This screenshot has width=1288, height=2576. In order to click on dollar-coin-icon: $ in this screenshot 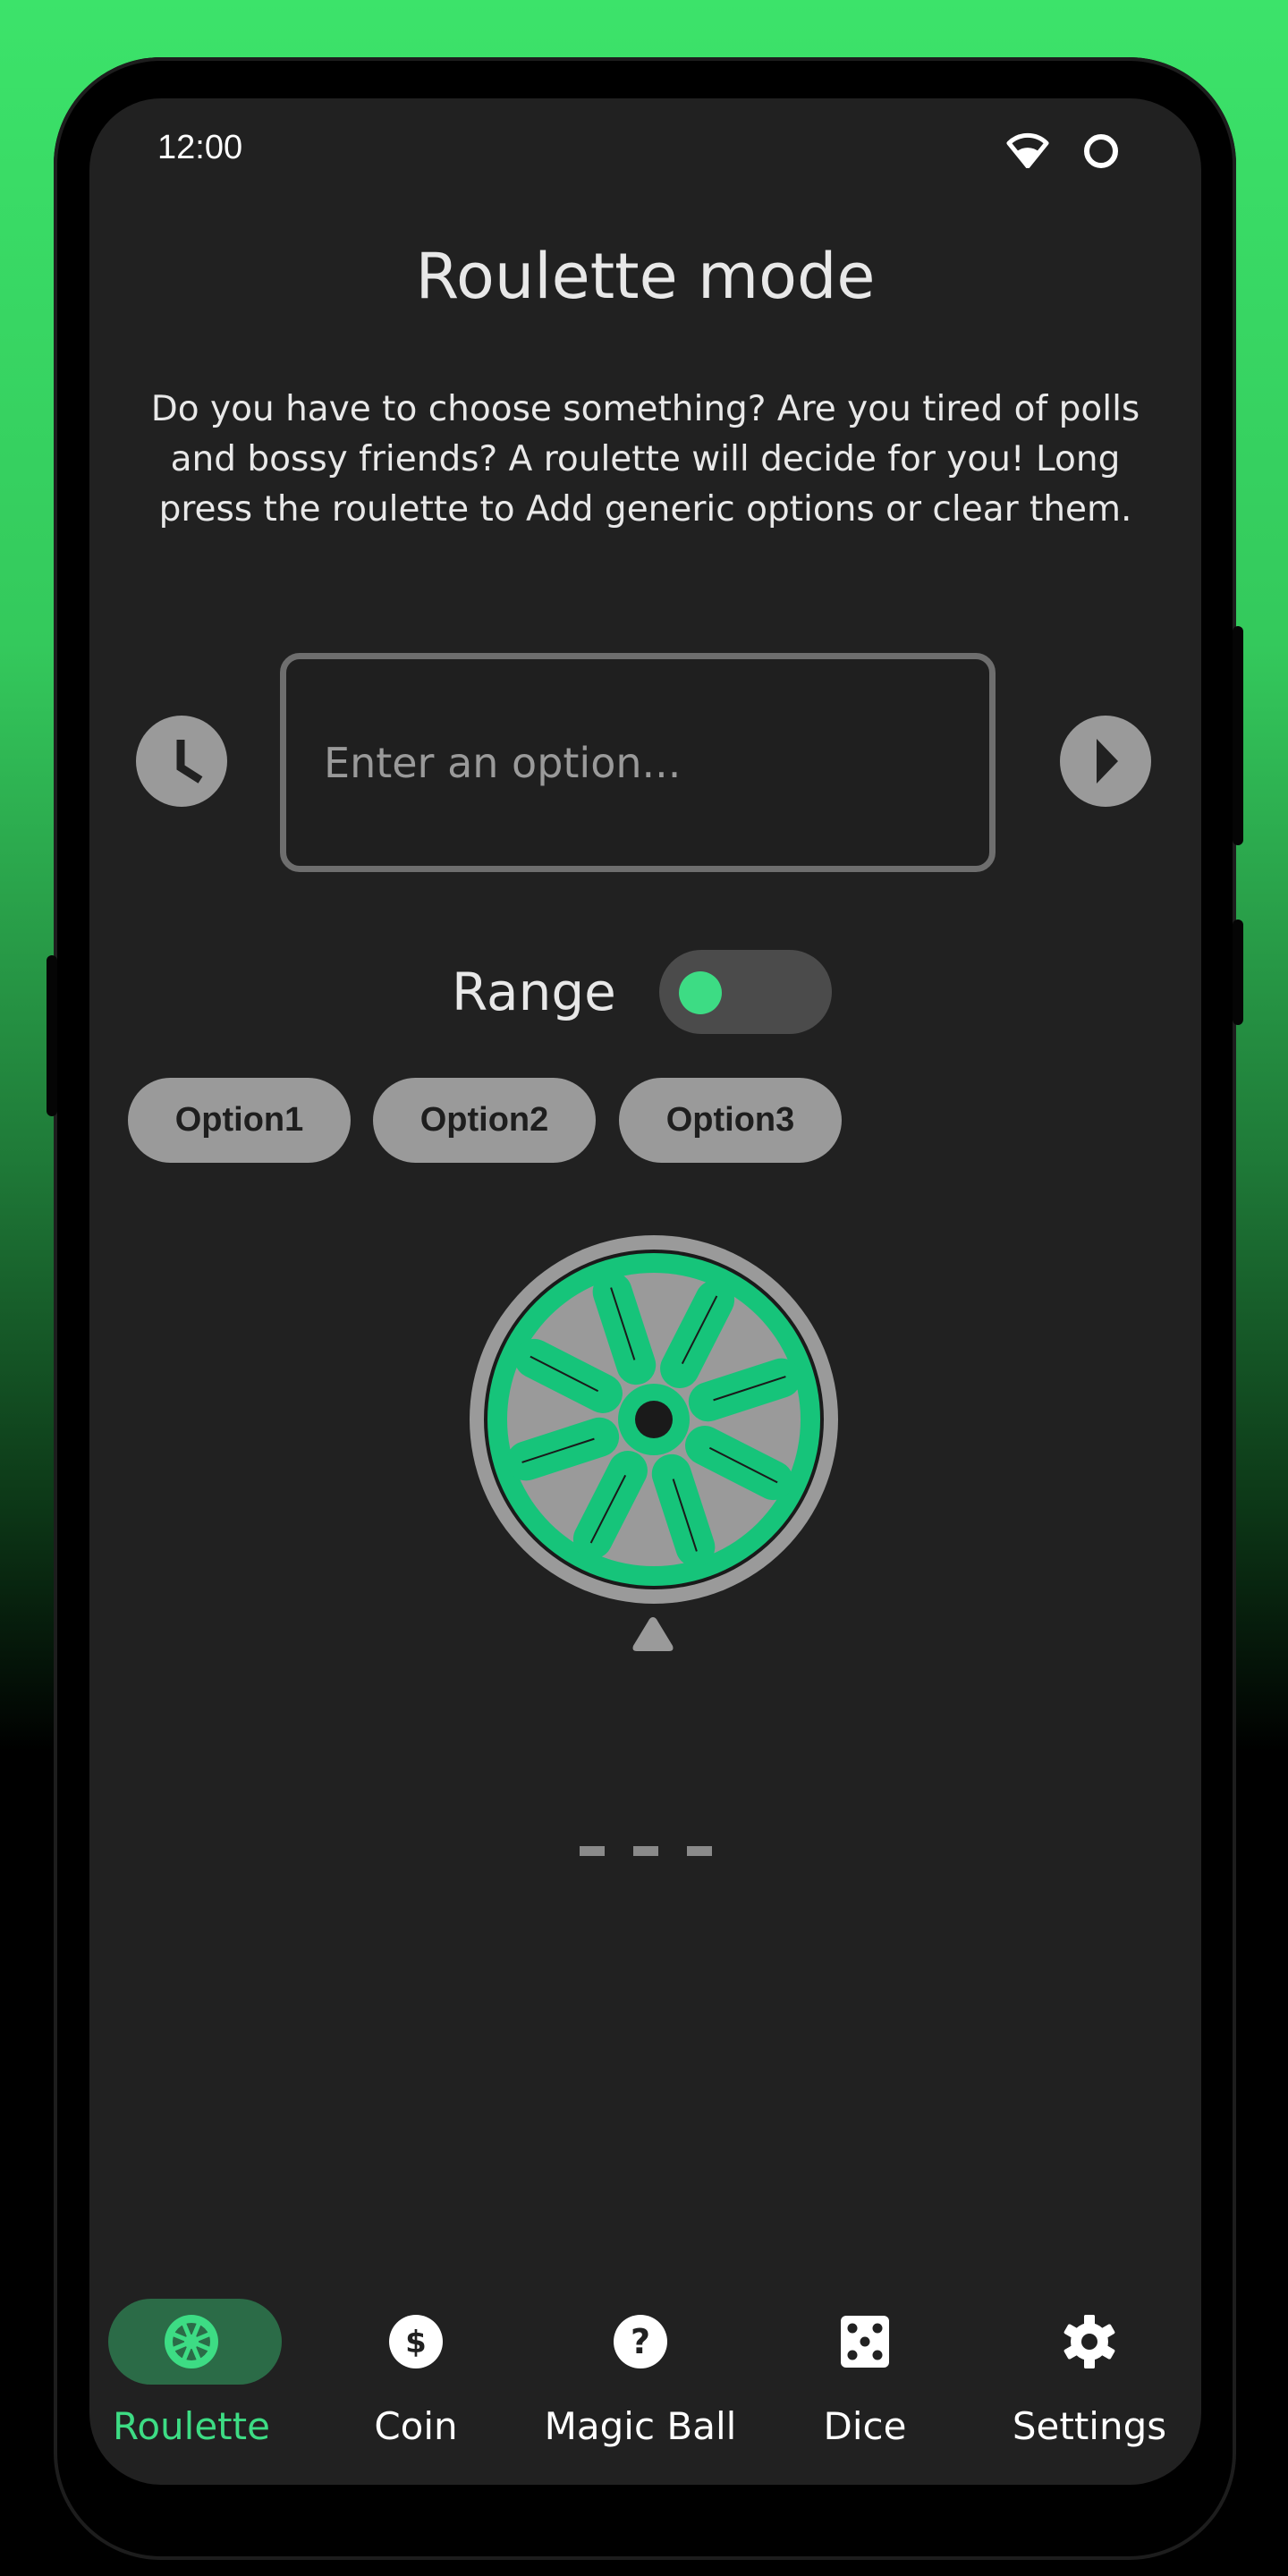, I will do `click(416, 2341)`.